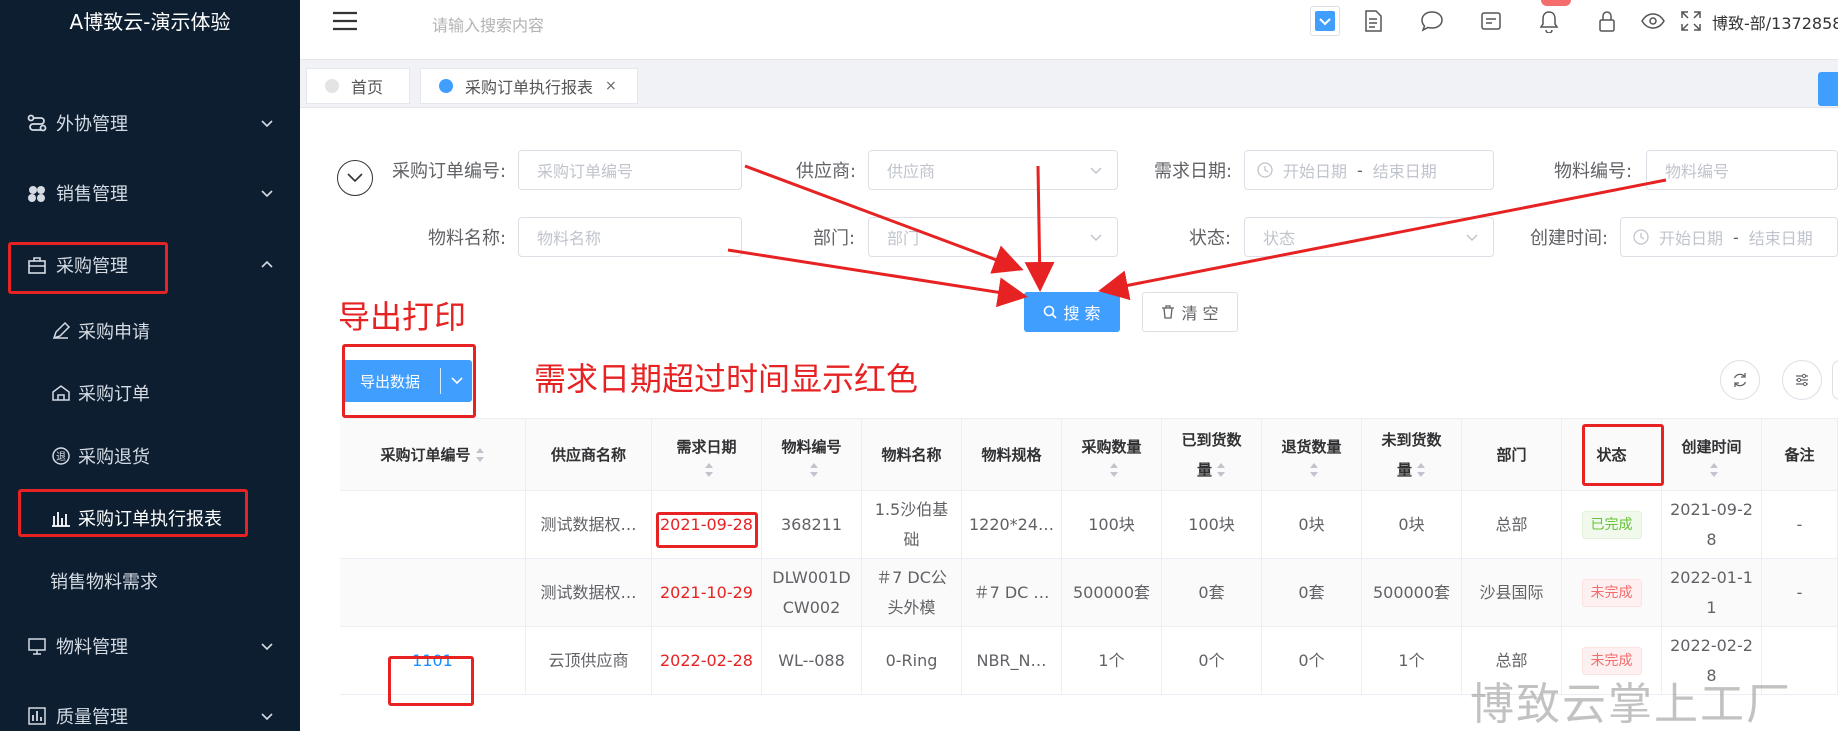 Image resolution: width=1838 pixels, height=731 pixels. What do you see at coordinates (114, 332) in the screenshot?
I see `sidebar-item-label: 采购申请` at bounding box center [114, 332].